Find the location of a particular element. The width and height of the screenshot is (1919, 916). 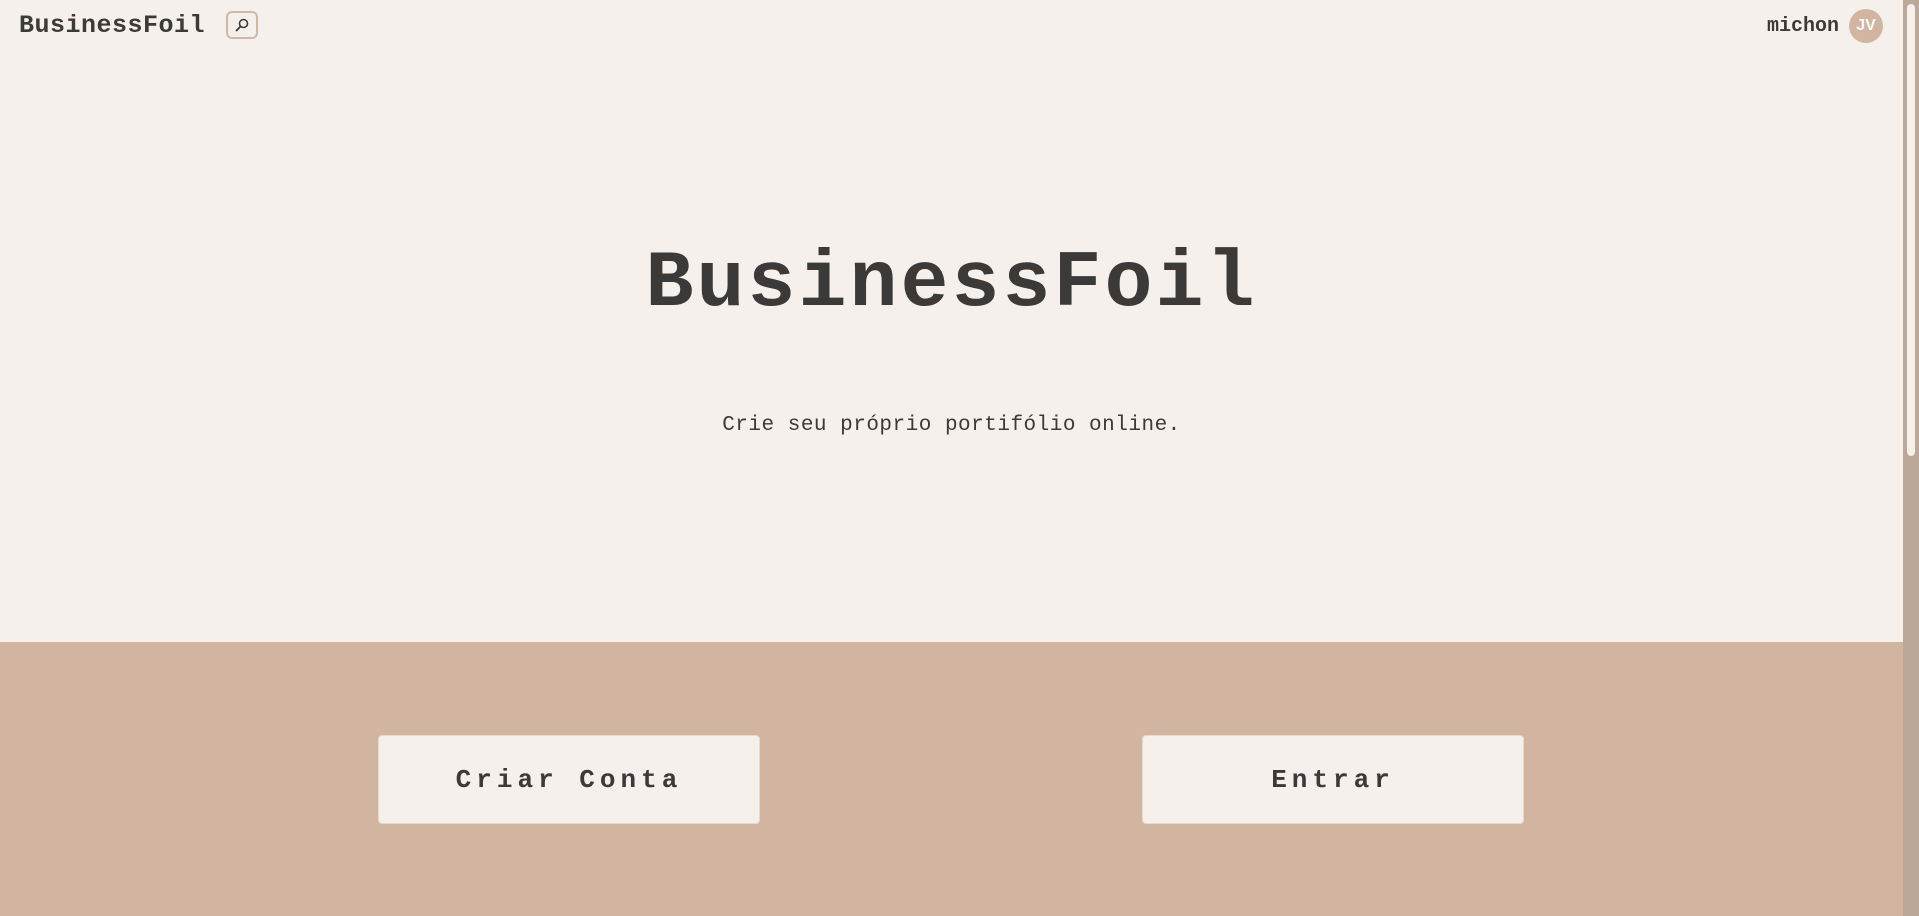

scrollbar-thumb is located at coordinates (1911, 230).